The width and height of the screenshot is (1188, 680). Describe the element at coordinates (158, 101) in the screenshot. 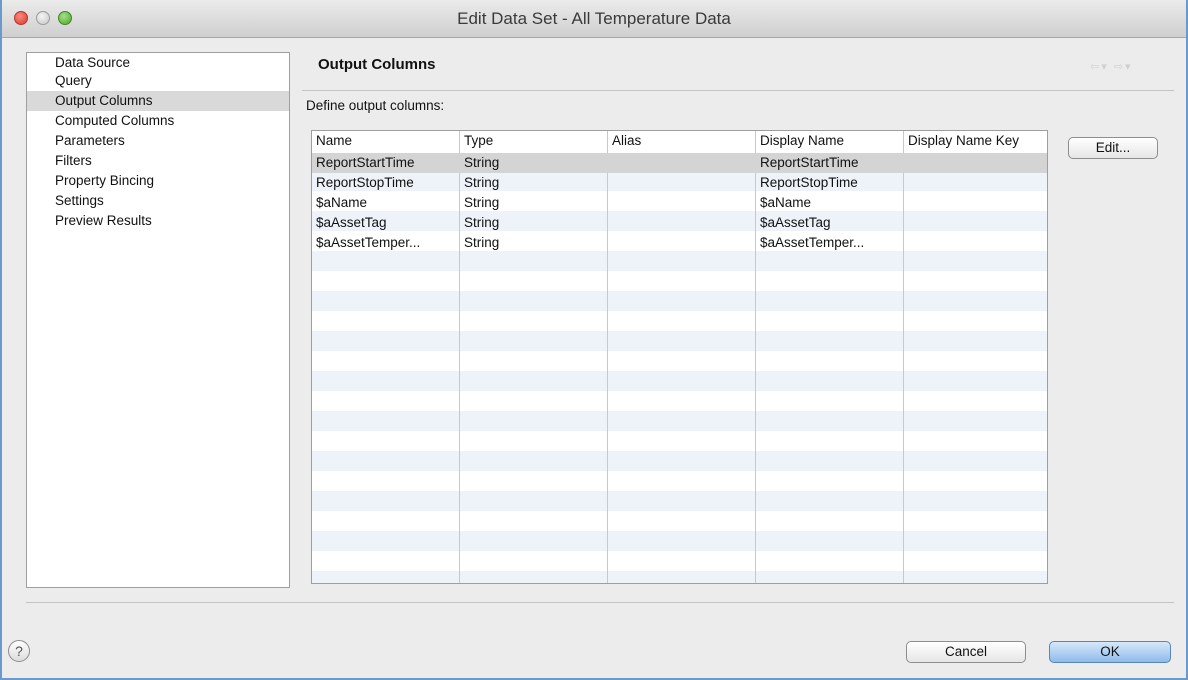

I see `sidebar-item-output-columns: Output Columns` at that location.